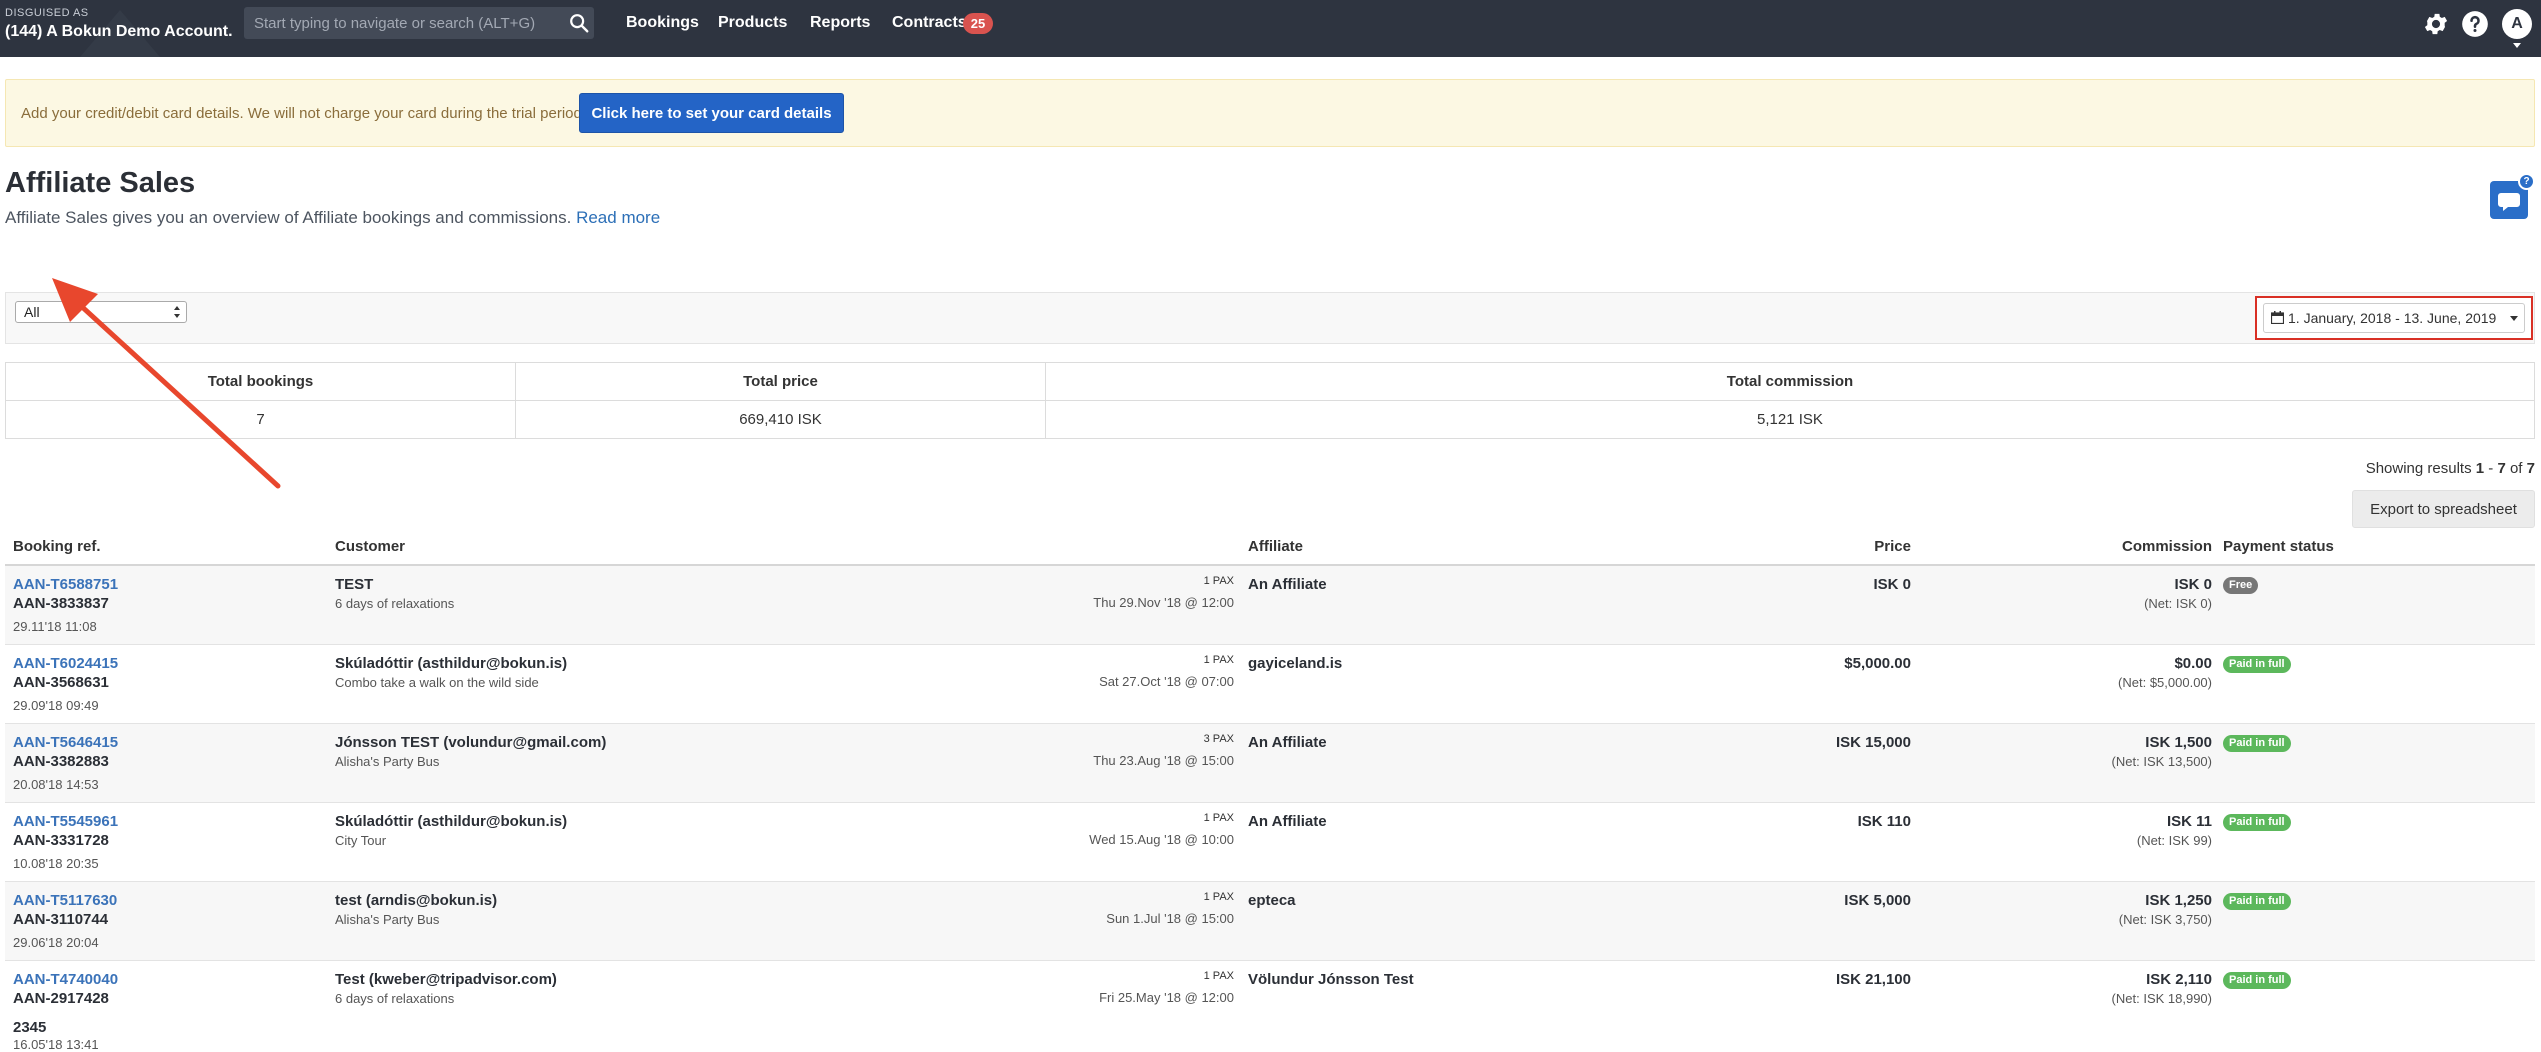  Describe the element at coordinates (2491, 468) in the screenshot. I see `results-sep: -` at that location.